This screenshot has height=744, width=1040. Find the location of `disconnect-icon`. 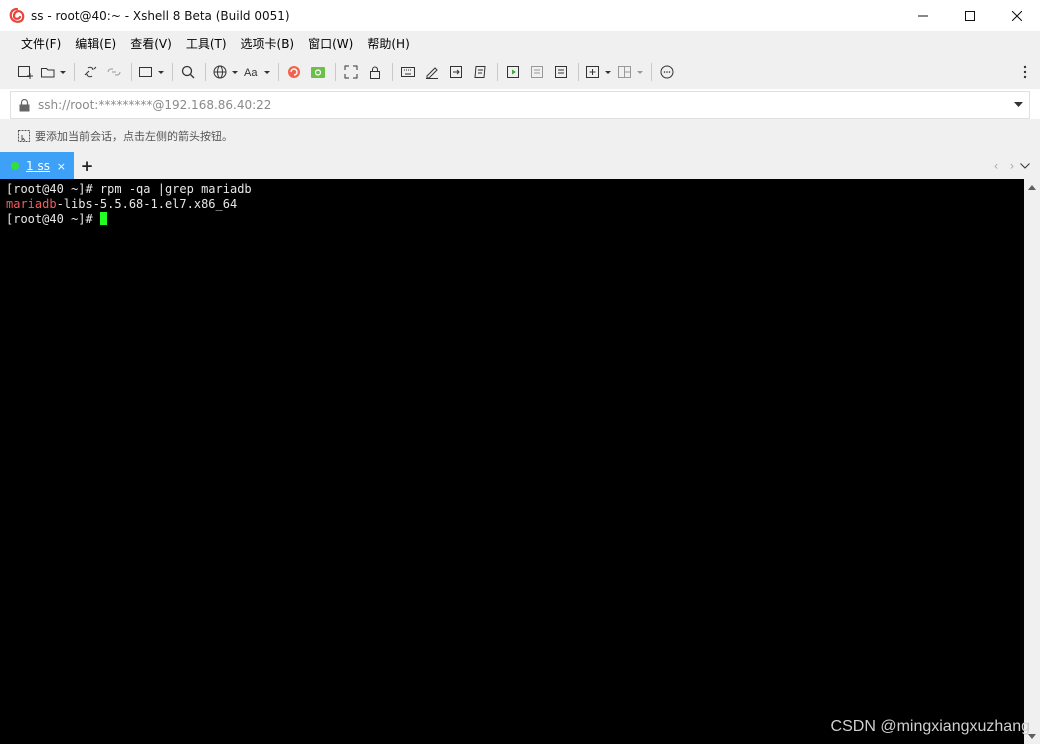

disconnect-icon is located at coordinates (114, 72).